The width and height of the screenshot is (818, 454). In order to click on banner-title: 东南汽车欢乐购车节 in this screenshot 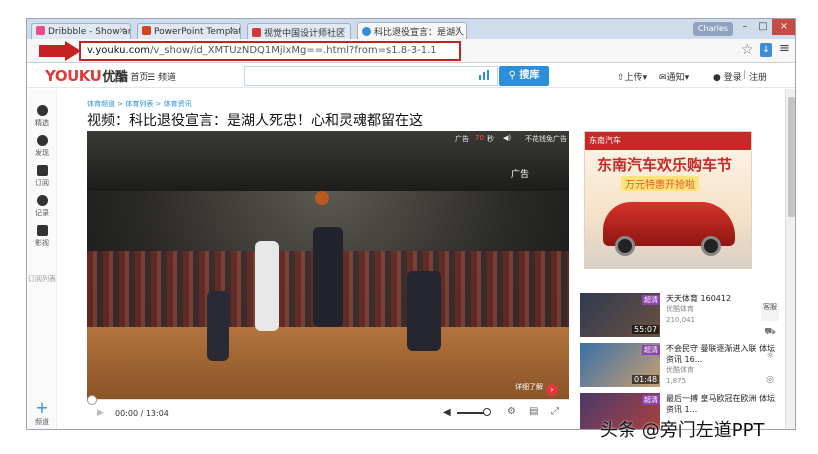, I will do `click(665, 165)`.